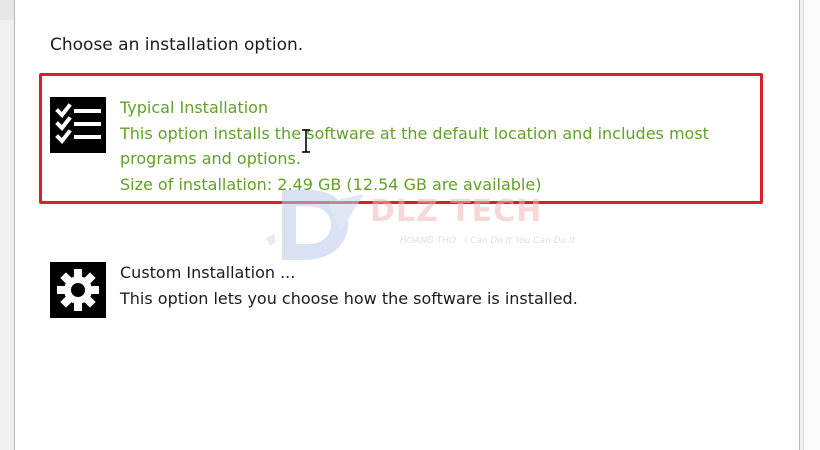 The image size is (820, 450). Describe the element at coordinates (78, 125) in the screenshot. I see `checklist-icon` at that location.